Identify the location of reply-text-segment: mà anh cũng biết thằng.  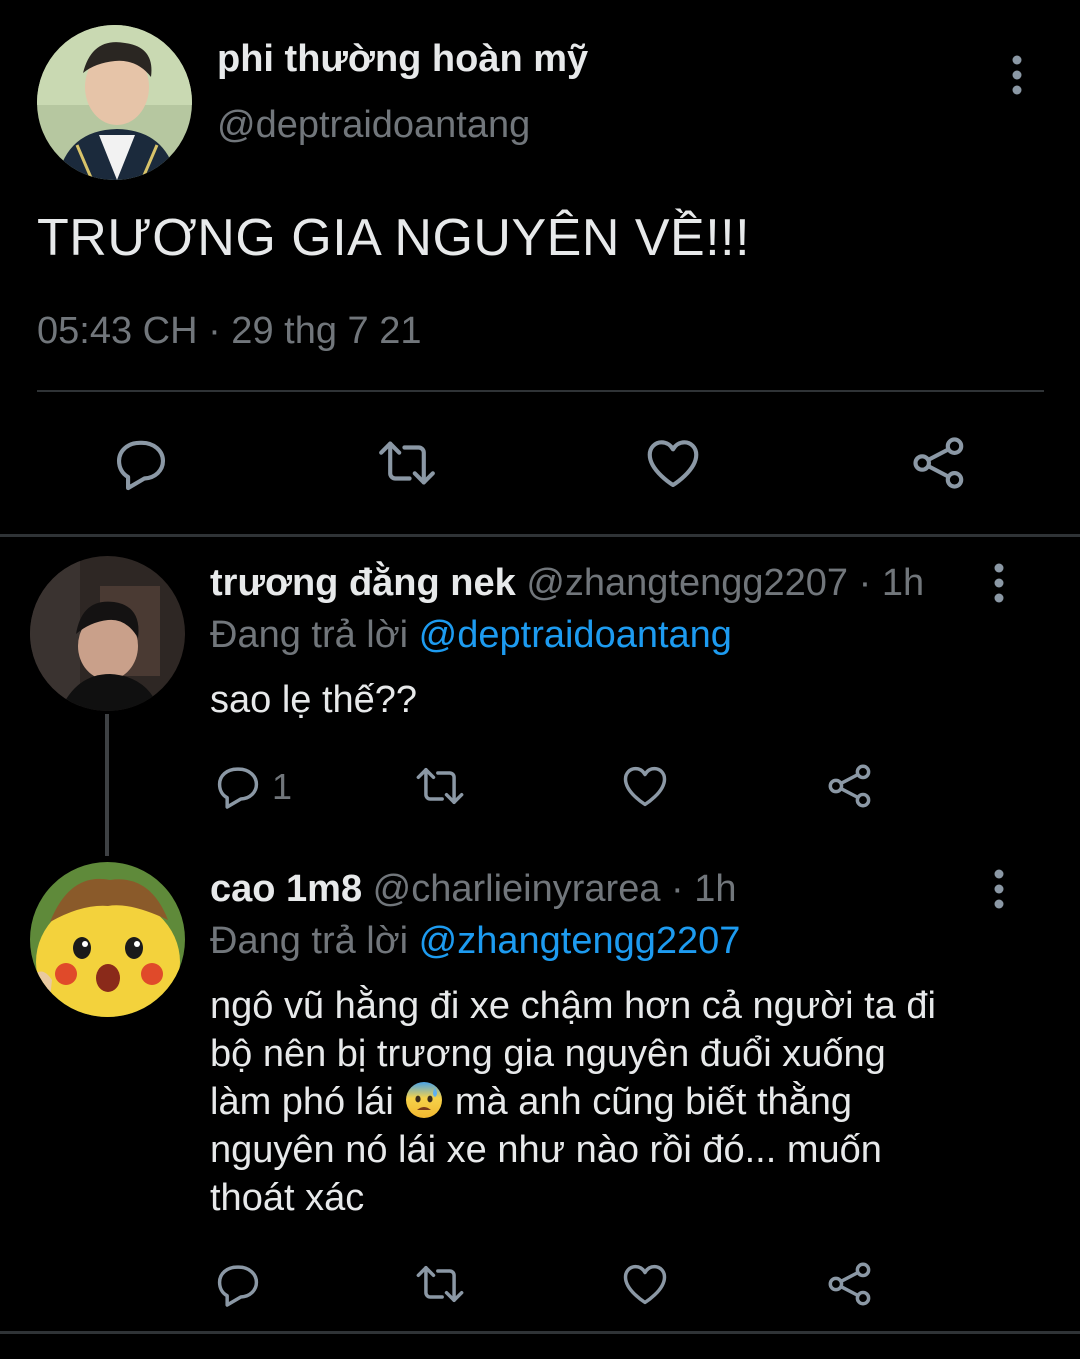
(648, 1102).